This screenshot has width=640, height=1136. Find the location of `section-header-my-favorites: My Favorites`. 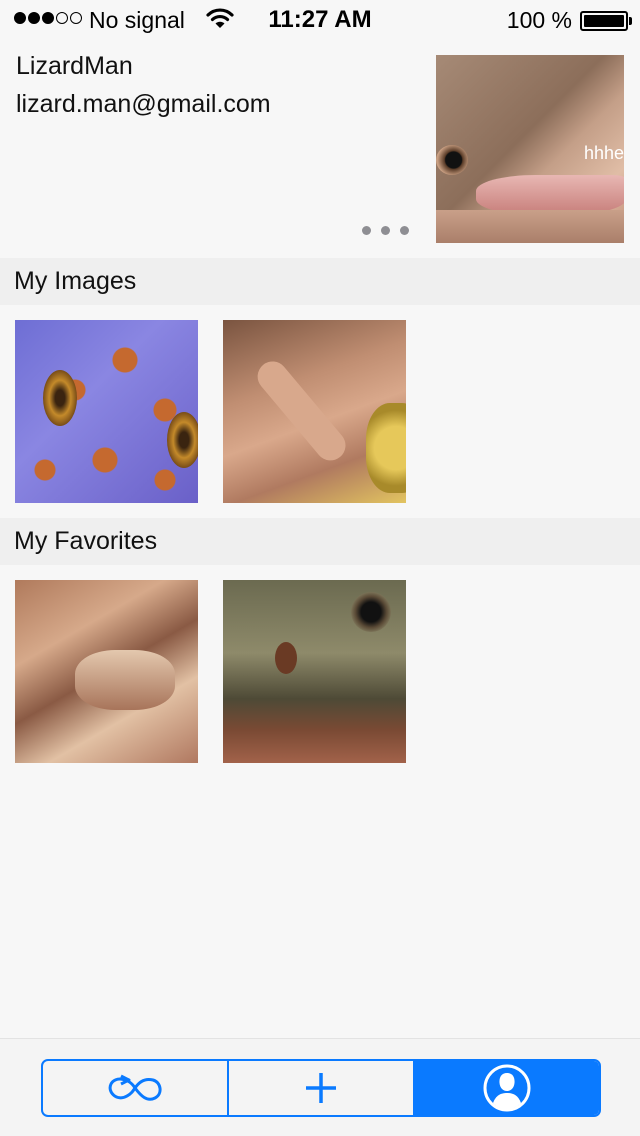

section-header-my-favorites: My Favorites is located at coordinates (320, 541).